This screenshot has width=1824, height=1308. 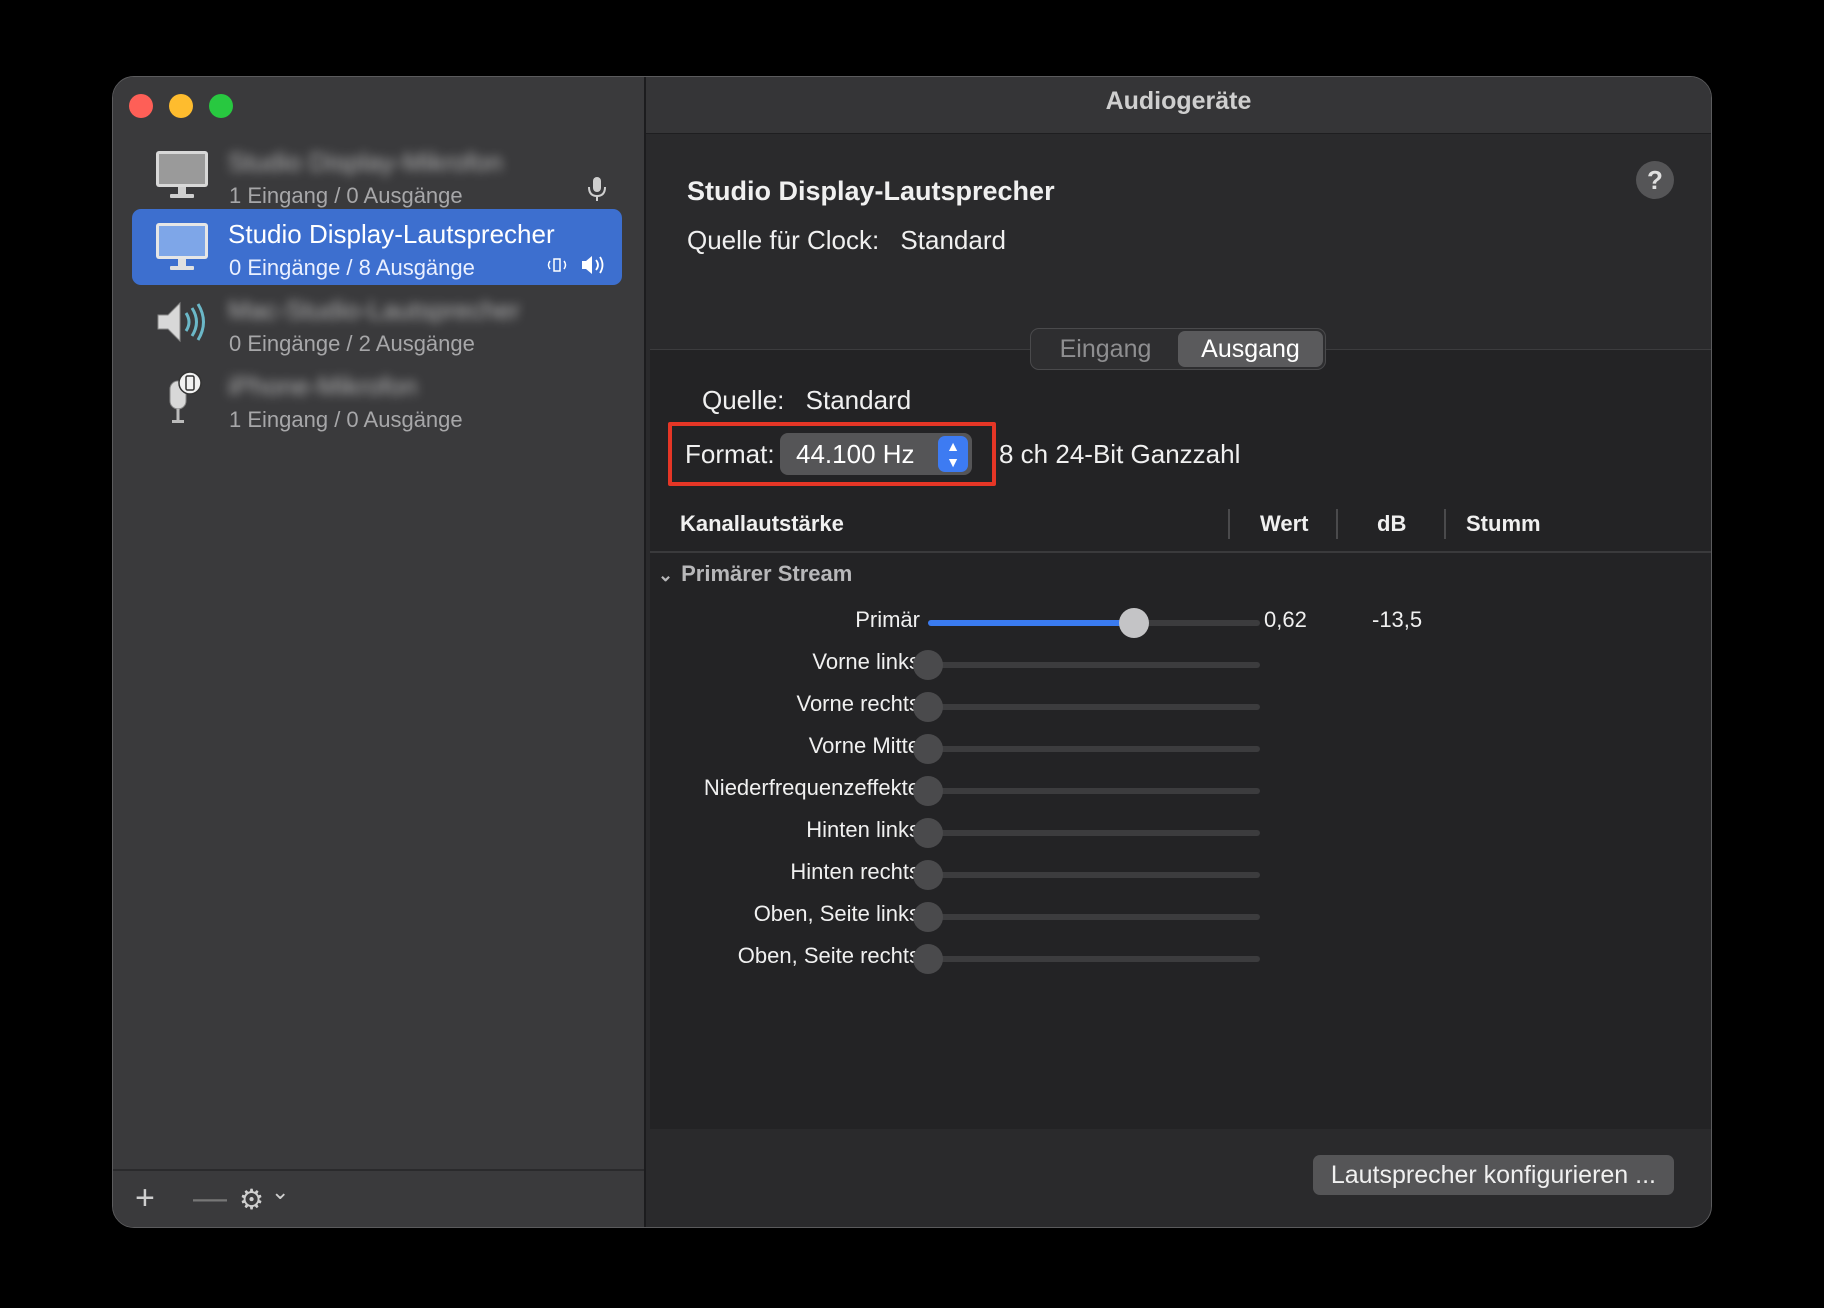 I want to click on device-io-count: 0 Eingänge / 8 Ausgänge, so click(x=352, y=267).